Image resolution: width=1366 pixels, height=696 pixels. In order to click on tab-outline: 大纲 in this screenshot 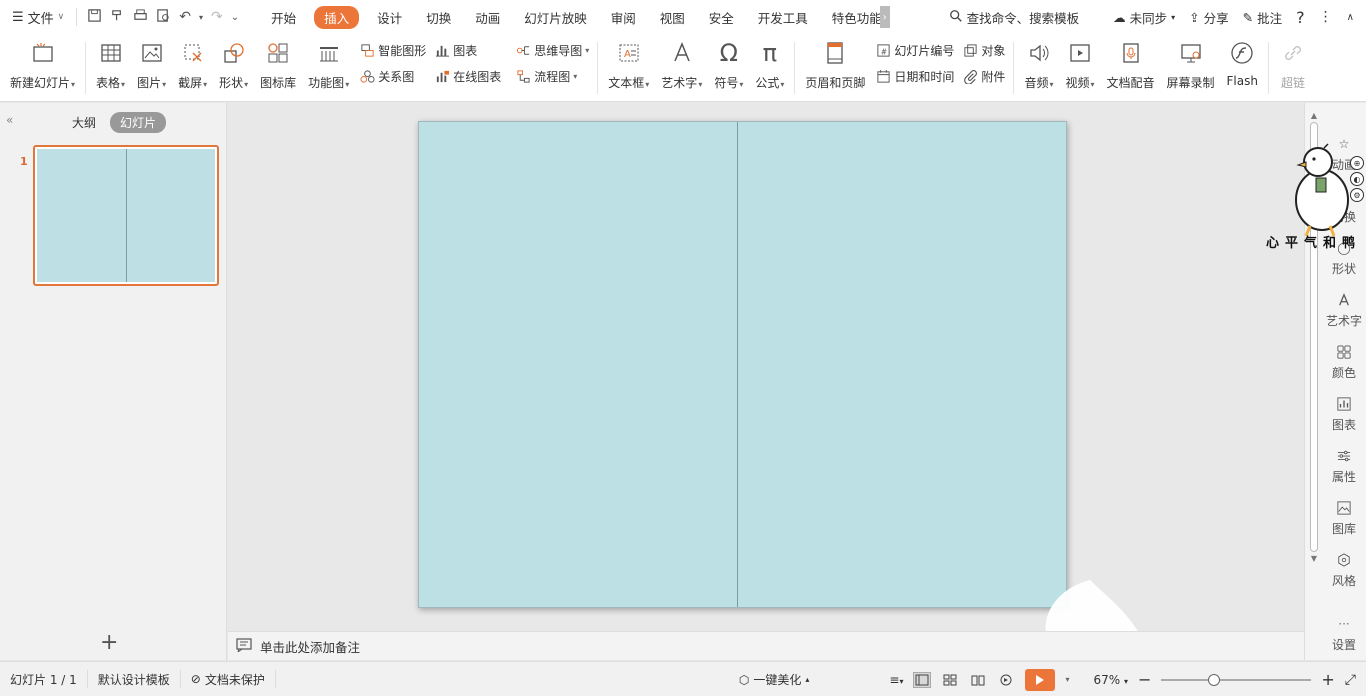, I will do `click(84, 122)`.